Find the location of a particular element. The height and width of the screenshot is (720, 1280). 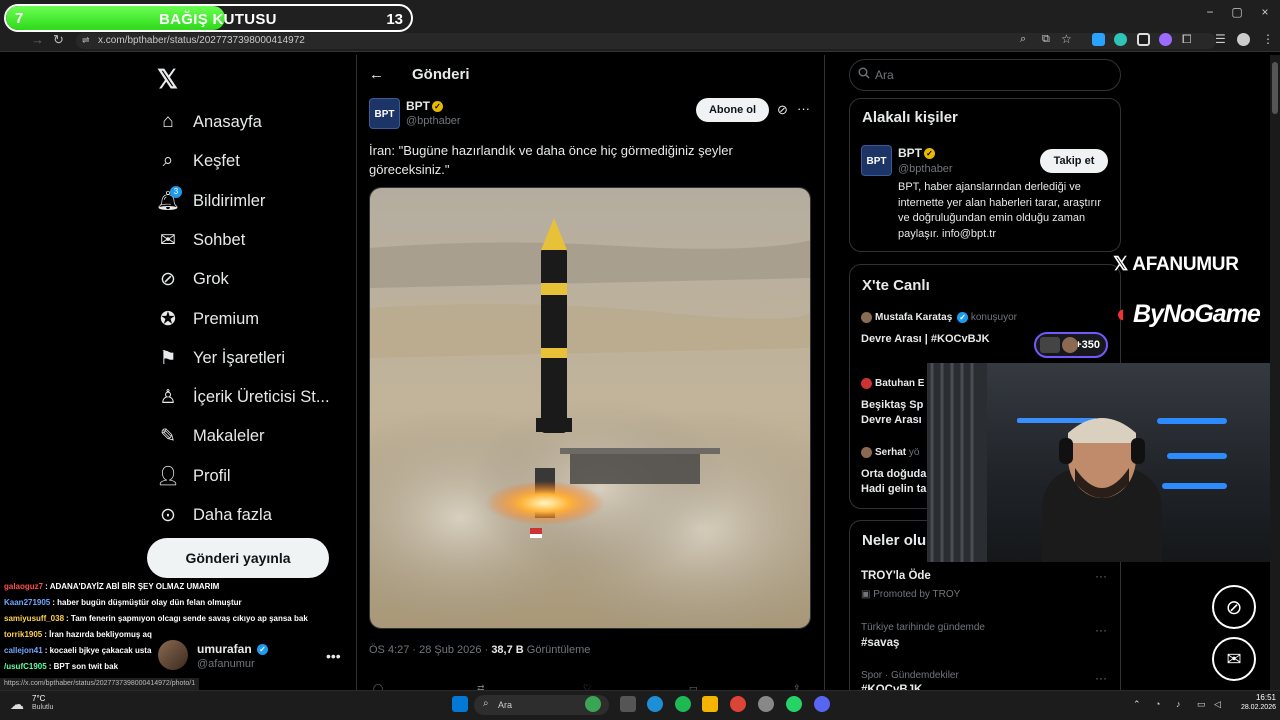

mic-icon: ♪ is located at coordinates (1178, 704).